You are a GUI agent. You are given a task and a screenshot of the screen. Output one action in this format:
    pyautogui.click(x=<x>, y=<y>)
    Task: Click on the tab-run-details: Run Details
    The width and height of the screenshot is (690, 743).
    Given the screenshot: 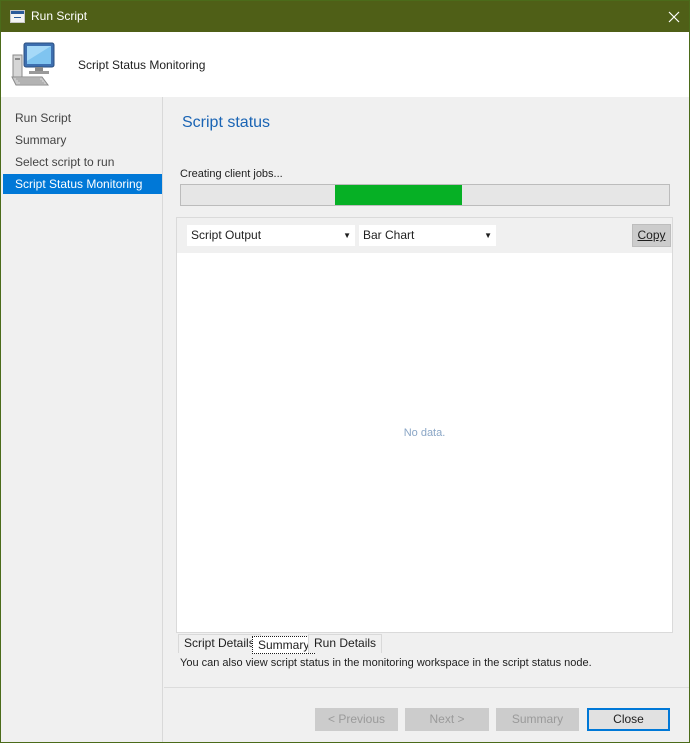 What is the action you would take?
    pyautogui.click(x=345, y=643)
    